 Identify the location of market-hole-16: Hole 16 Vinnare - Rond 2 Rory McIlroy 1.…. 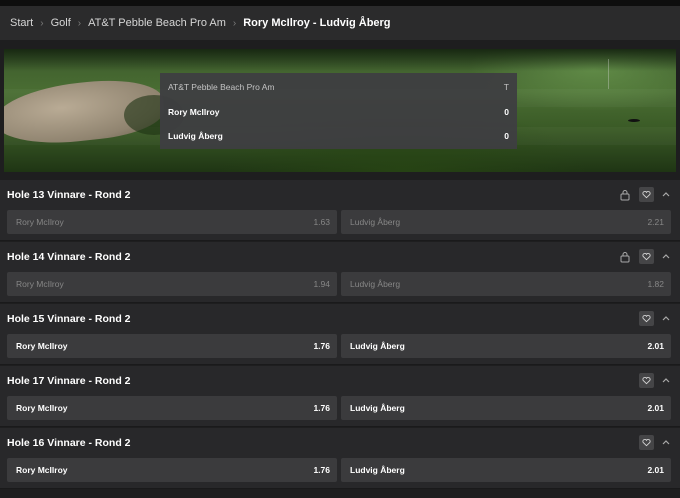
(340, 458).